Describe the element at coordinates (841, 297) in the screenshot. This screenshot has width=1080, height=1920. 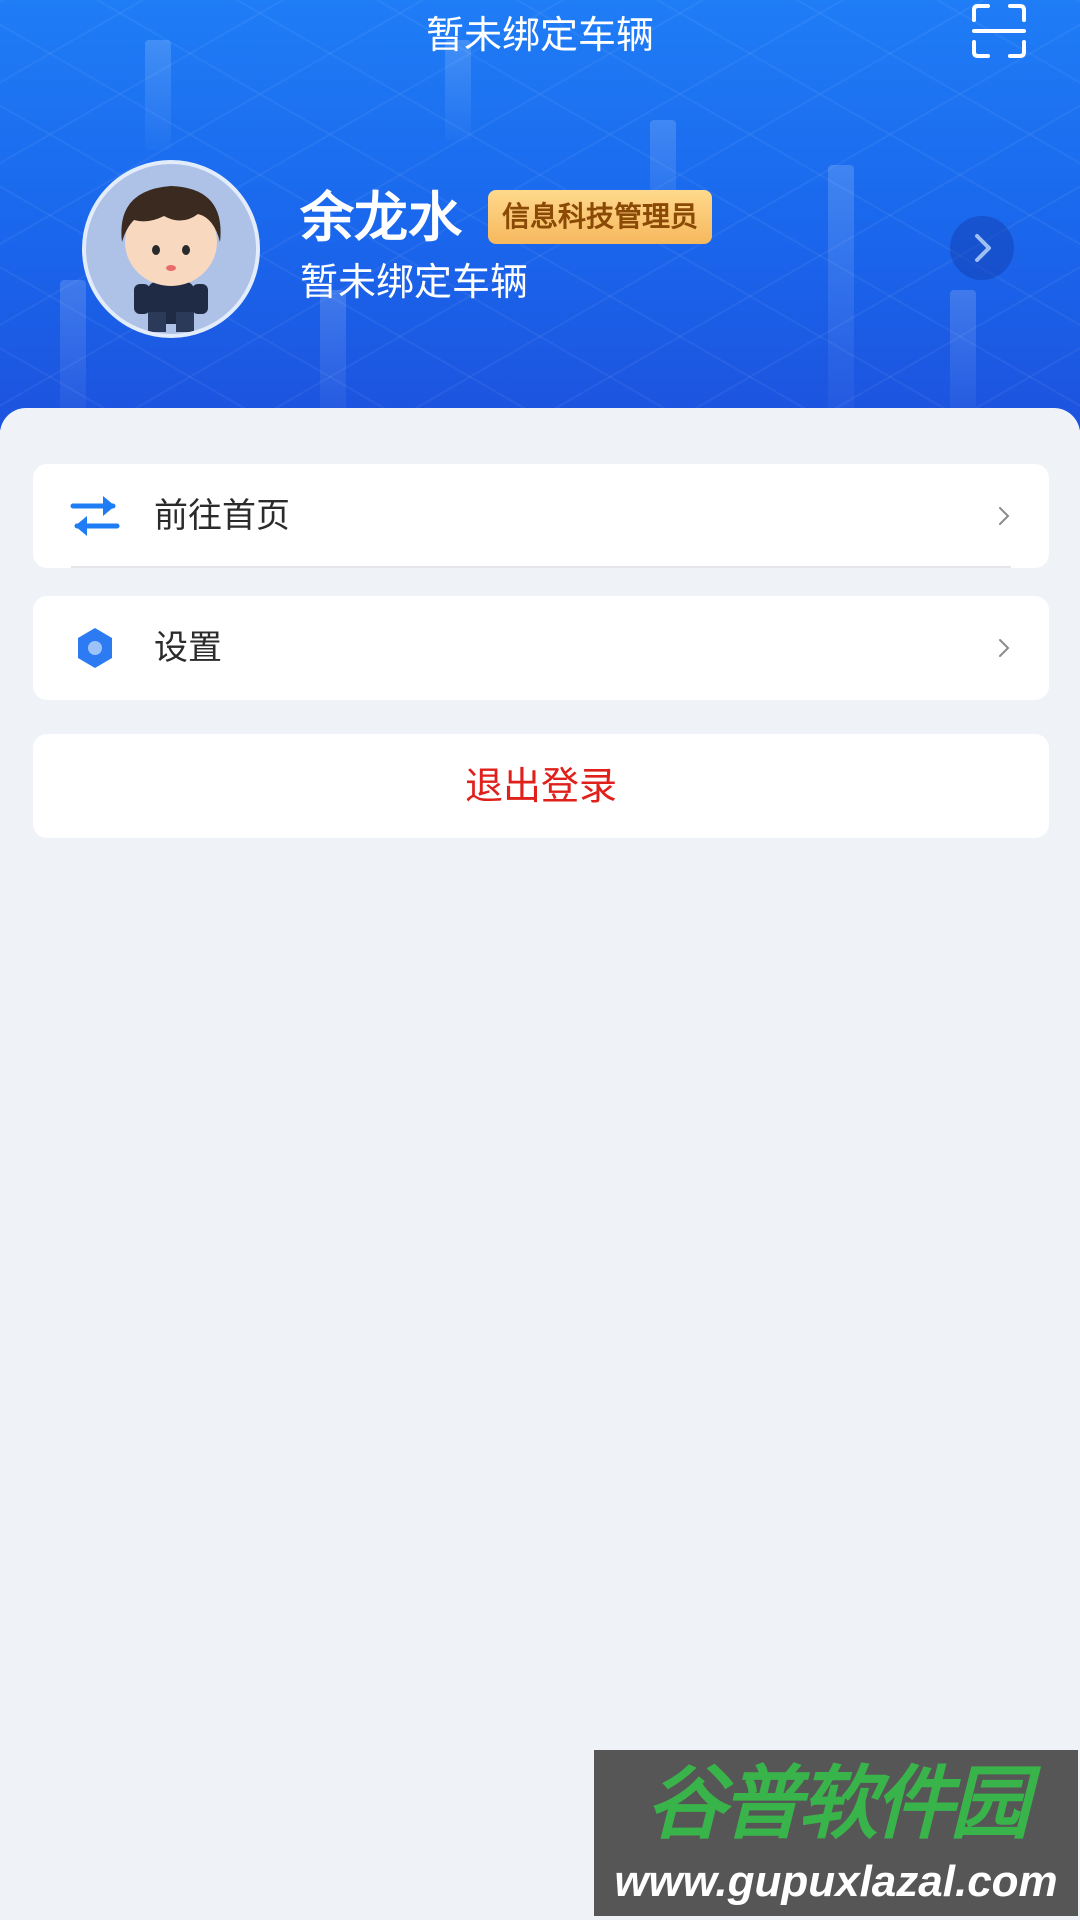
I see `decorative-bar` at that location.